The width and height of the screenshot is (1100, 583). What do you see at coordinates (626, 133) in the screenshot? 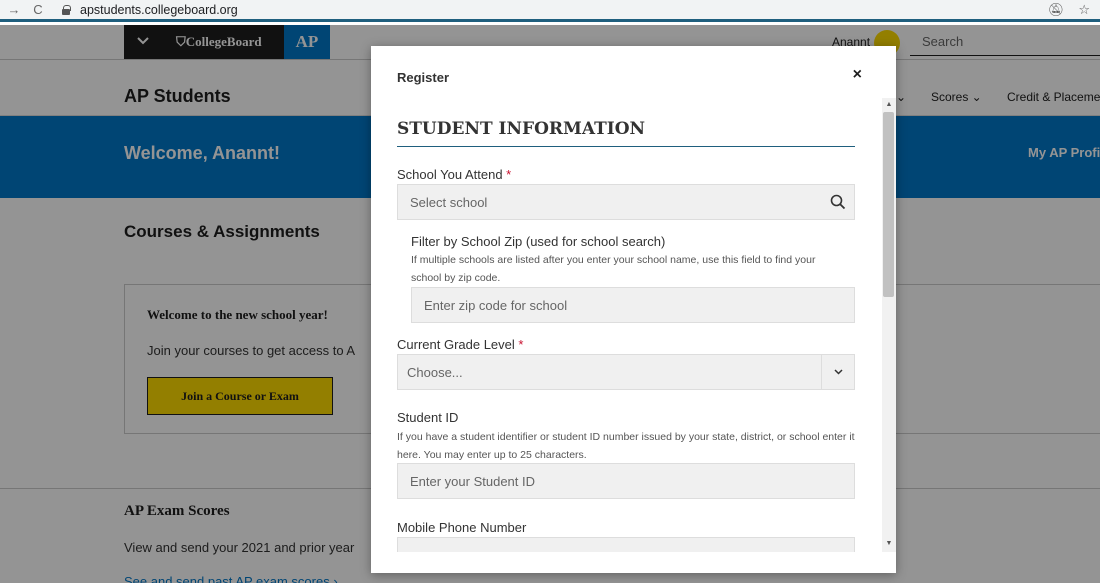
I see `form-heading: STUDENT INFORMATION` at bounding box center [626, 133].